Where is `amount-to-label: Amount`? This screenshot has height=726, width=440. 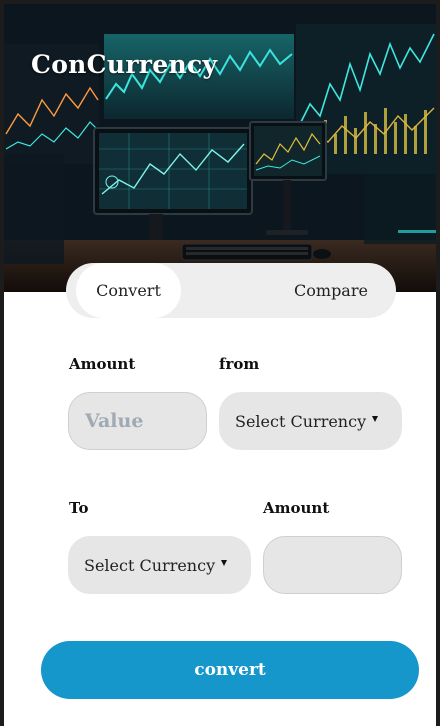
amount-to-label: Amount is located at coordinates (296, 508).